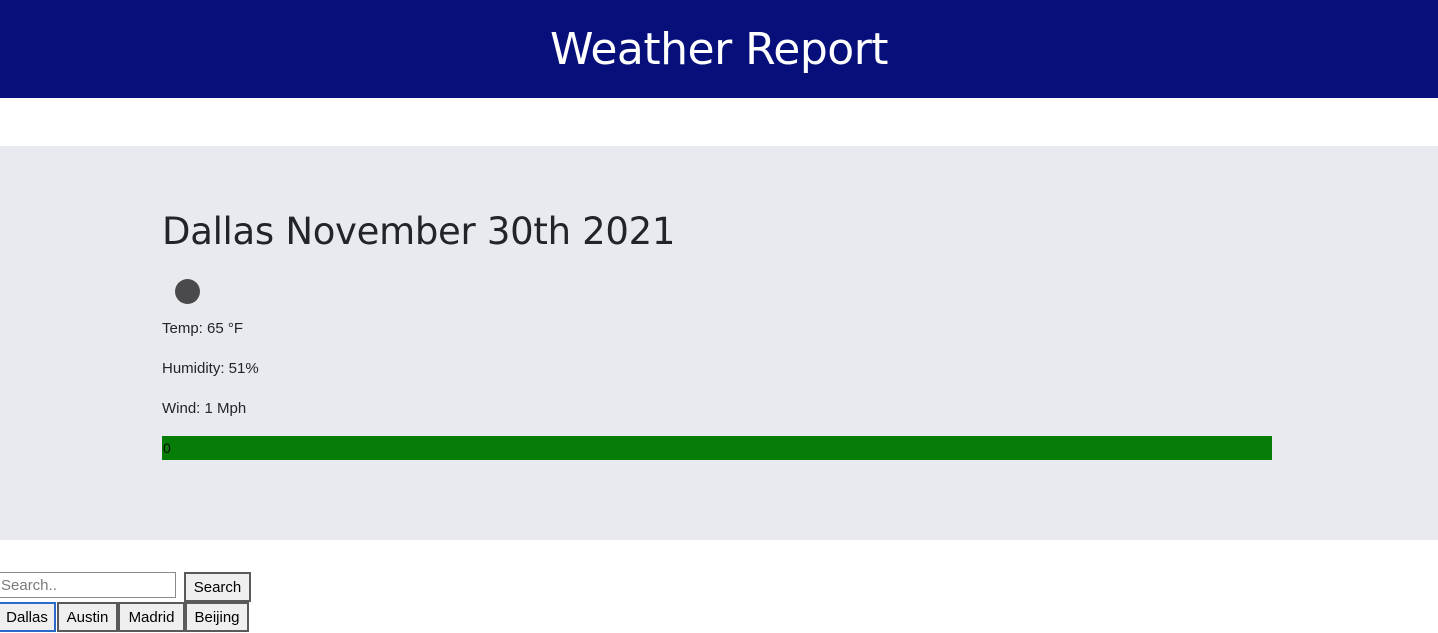 The image size is (1438, 633). I want to click on history-button-austin: Austin, so click(87, 617).